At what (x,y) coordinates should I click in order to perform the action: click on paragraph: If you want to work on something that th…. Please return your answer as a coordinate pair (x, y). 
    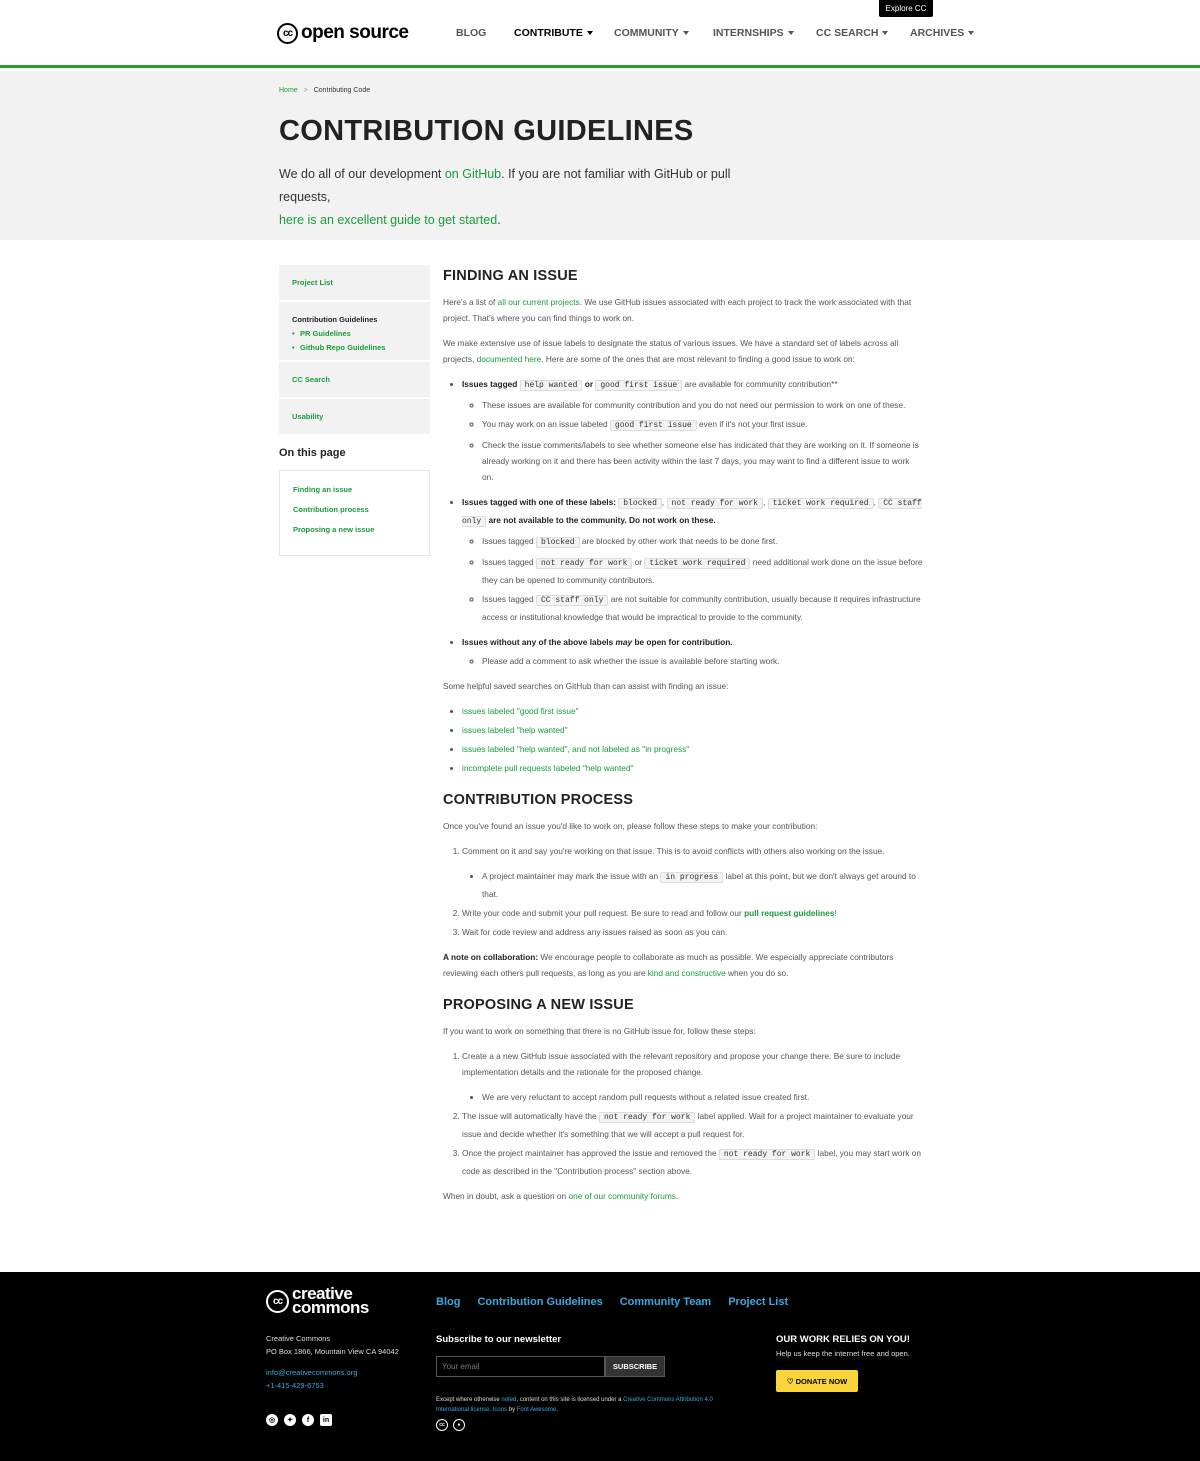
    Looking at the image, I should click on (599, 1031).